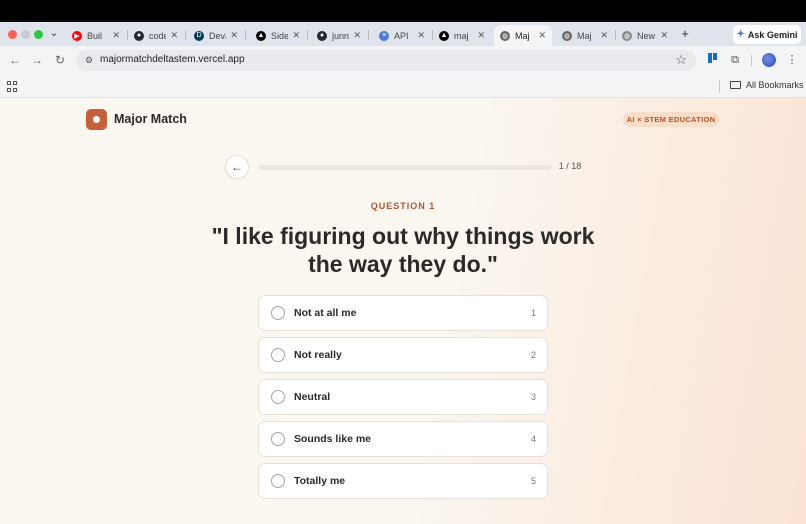 This screenshot has width=806, height=524. I want to click on back-arrow-icon: ←, so click(15, 60).